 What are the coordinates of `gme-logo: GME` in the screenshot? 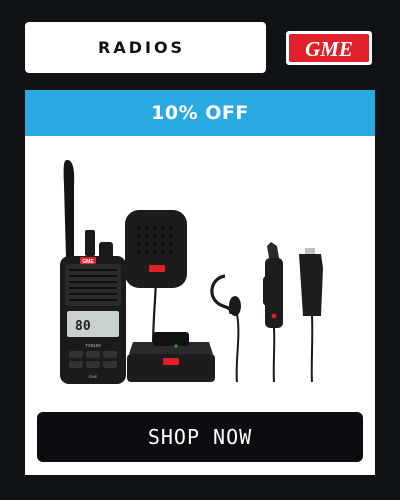 It's located at (329, 48).